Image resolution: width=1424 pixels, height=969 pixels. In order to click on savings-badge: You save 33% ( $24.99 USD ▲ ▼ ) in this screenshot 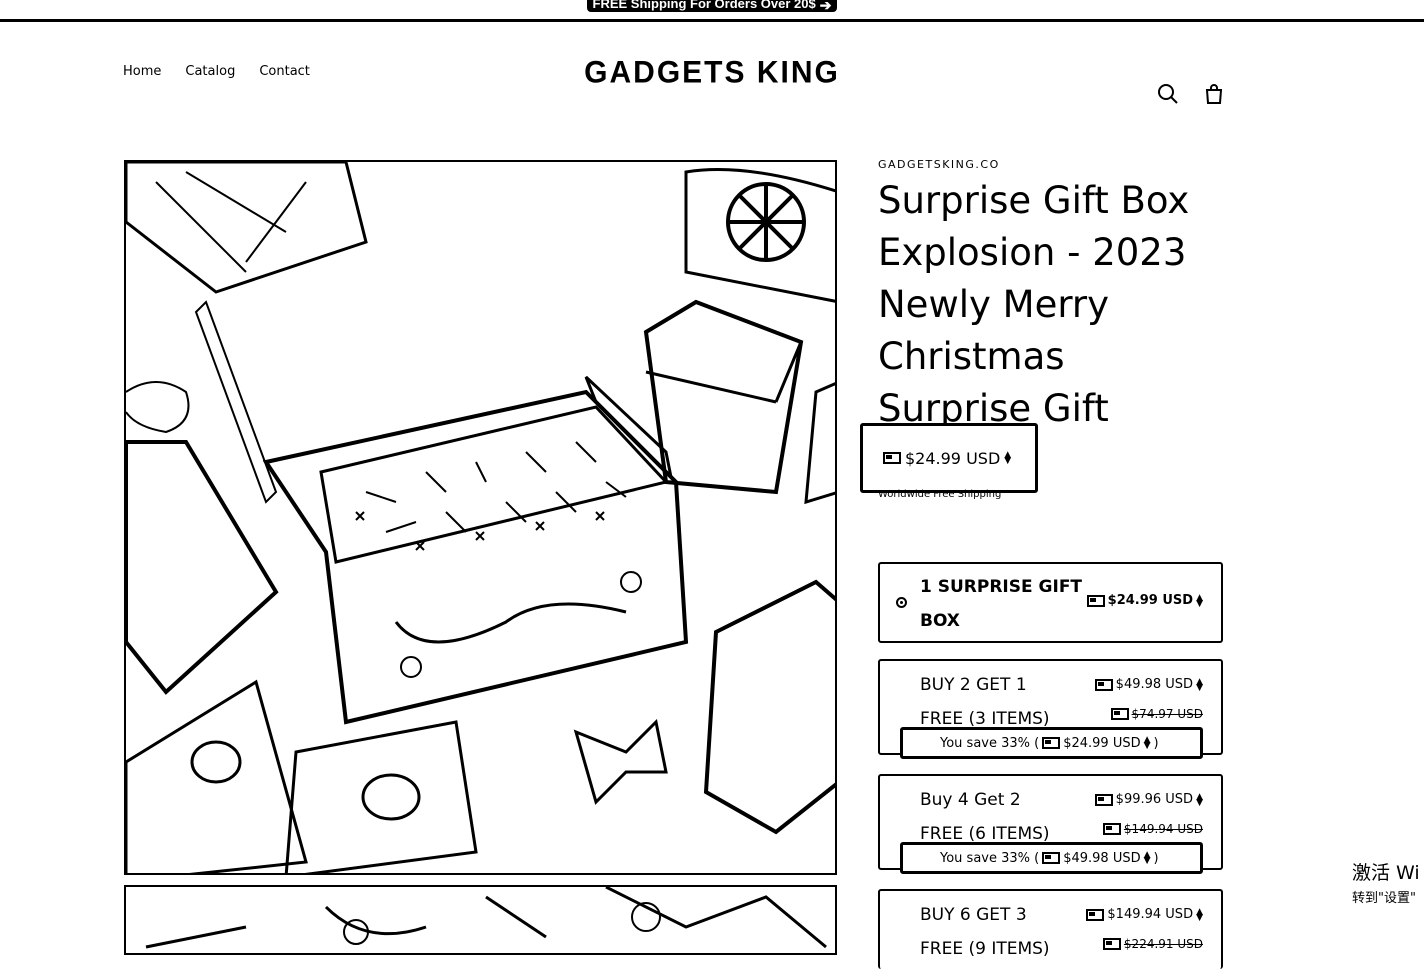, I will do `click(1051, 743)`.